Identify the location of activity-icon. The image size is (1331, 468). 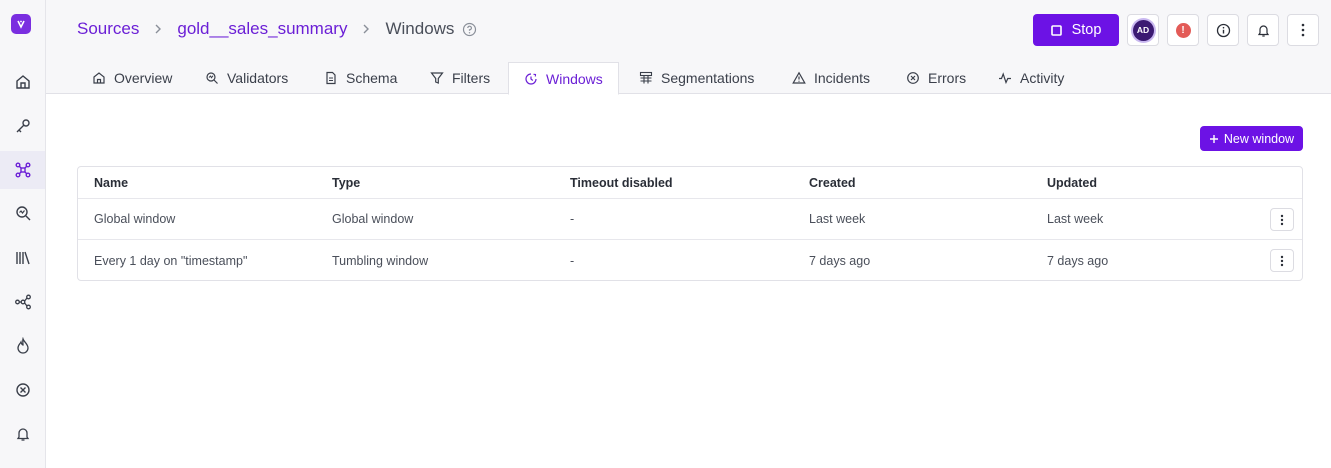
(1005, 78).